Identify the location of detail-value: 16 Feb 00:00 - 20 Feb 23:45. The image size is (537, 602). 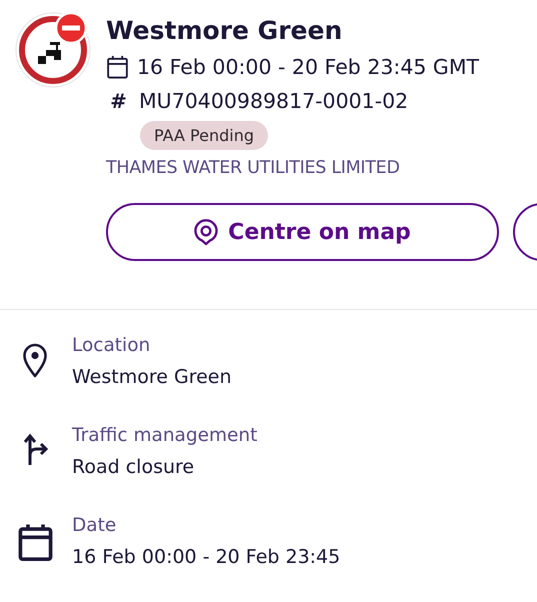
(206, 557).